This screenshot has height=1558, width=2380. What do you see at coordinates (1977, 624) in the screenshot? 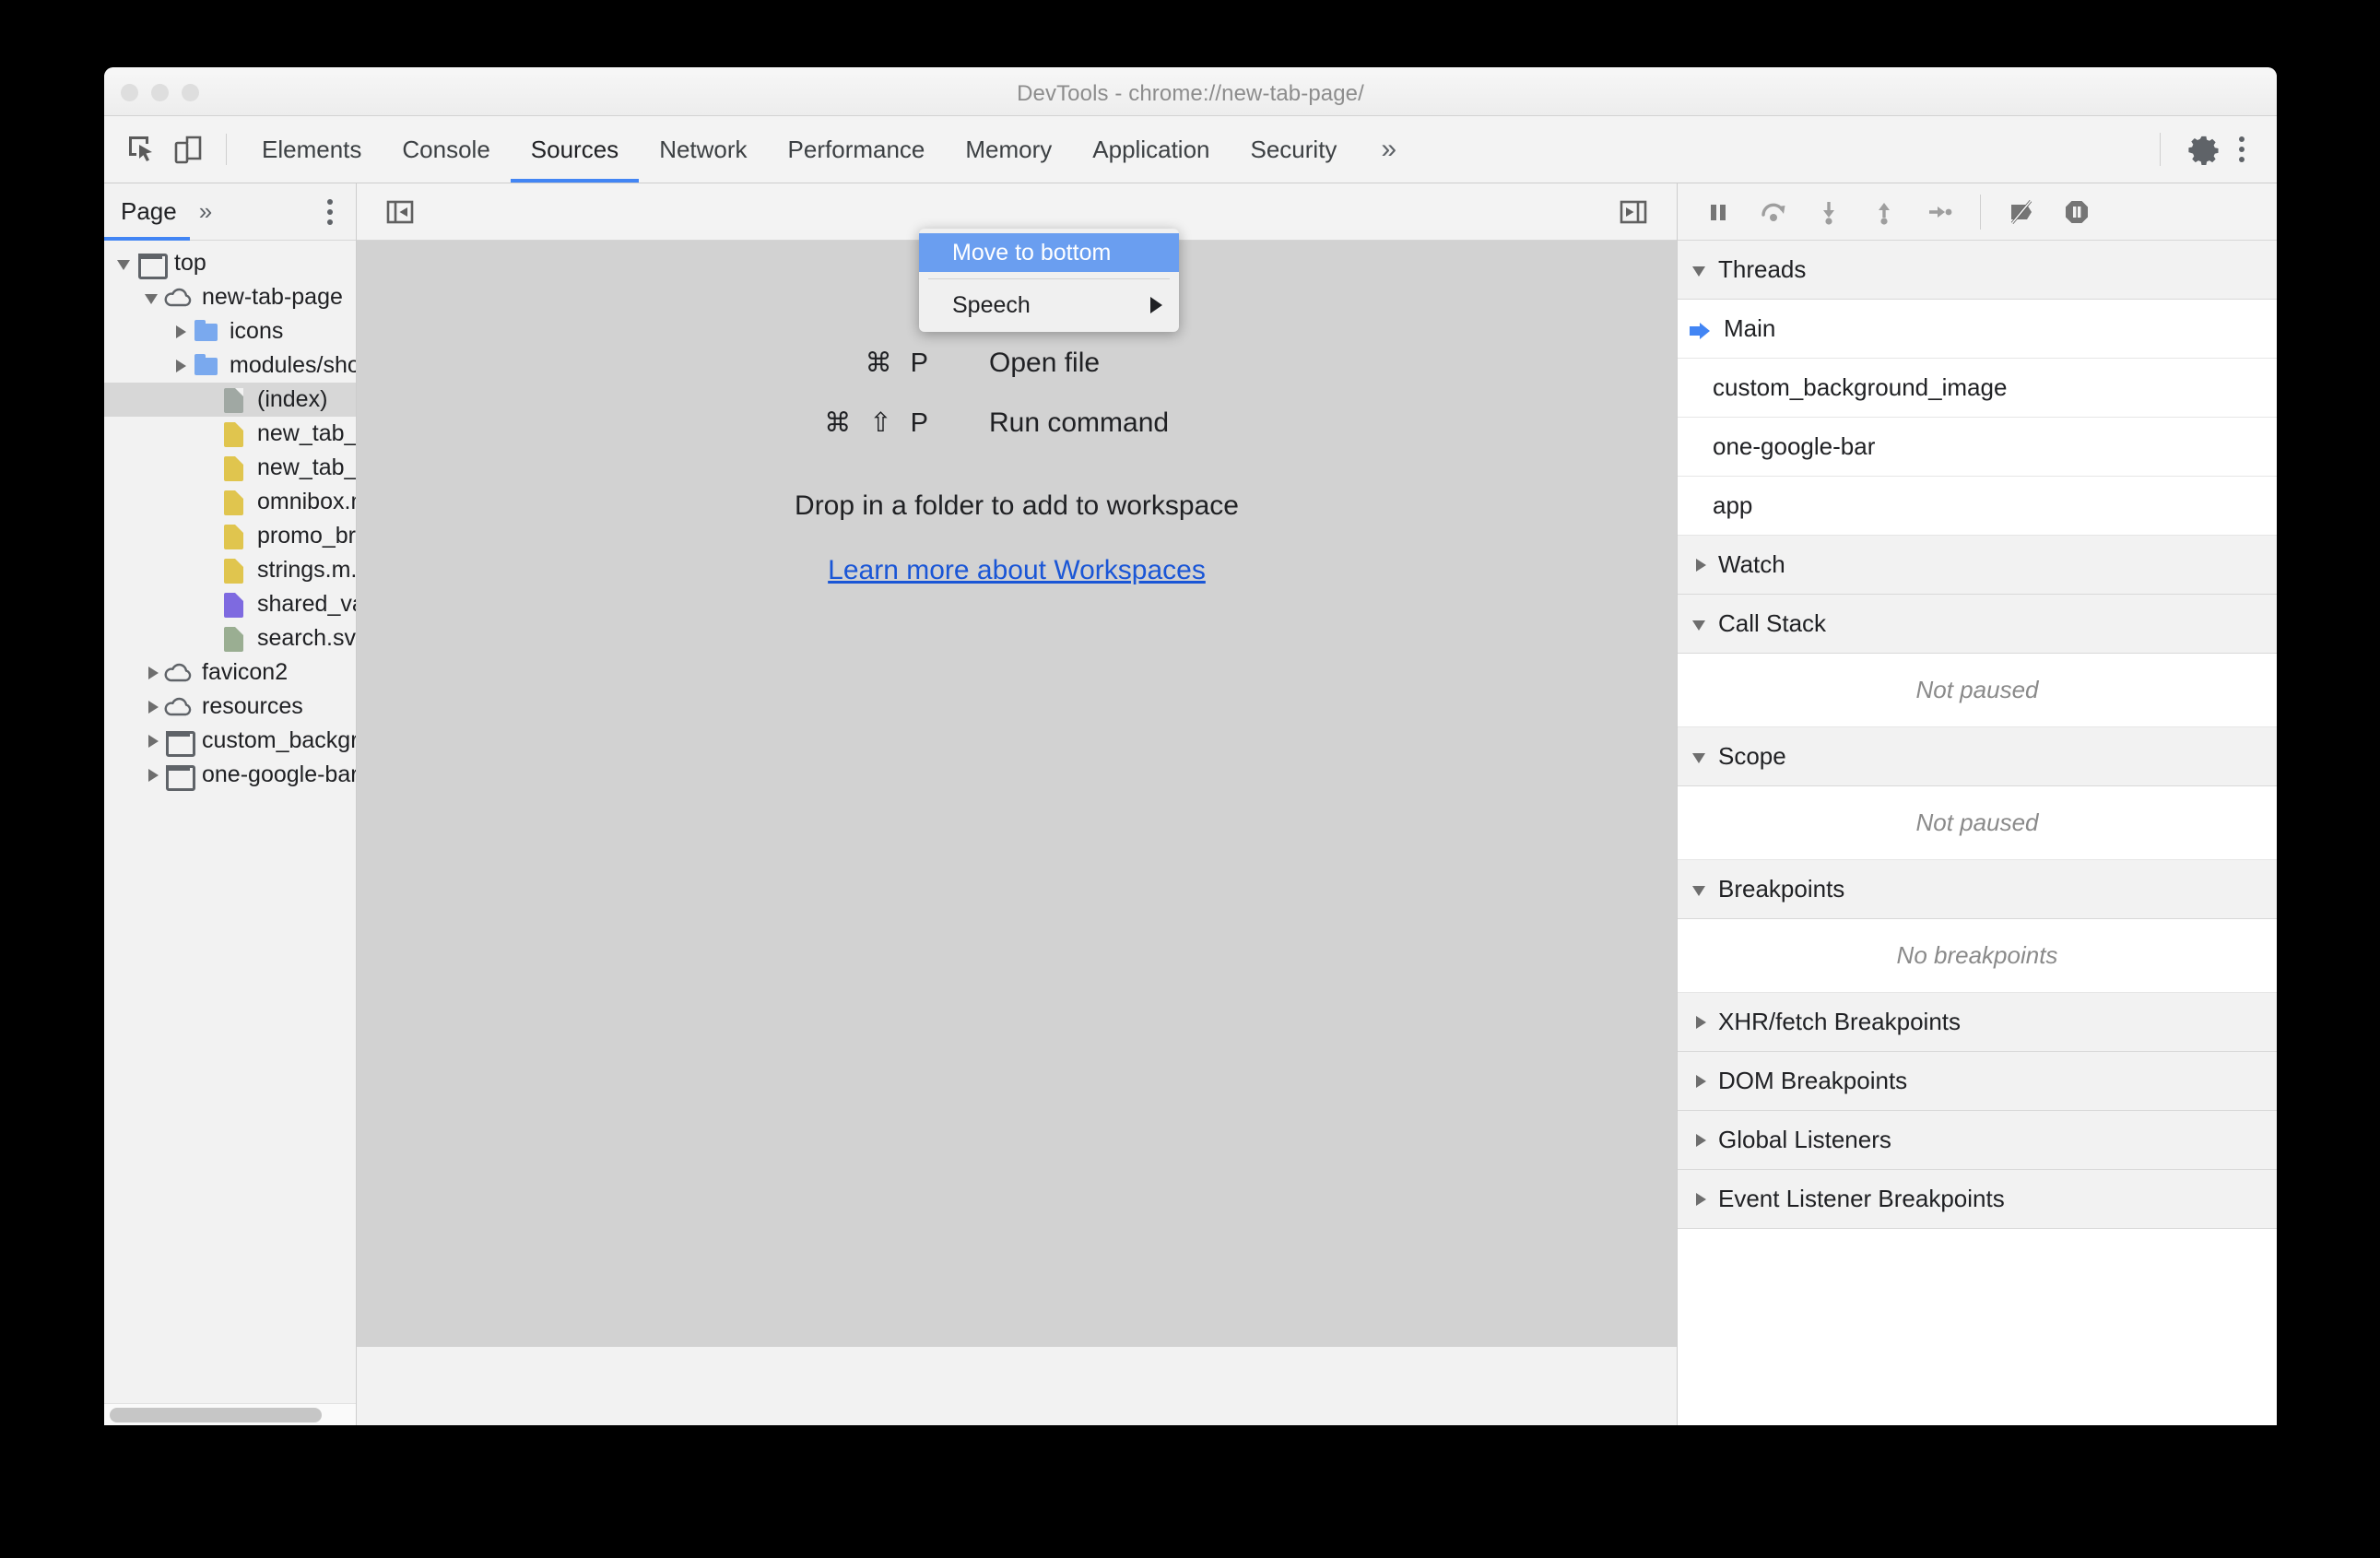
I see `debugger-section-header: Call Stack` at bounding box center [1977, 624].